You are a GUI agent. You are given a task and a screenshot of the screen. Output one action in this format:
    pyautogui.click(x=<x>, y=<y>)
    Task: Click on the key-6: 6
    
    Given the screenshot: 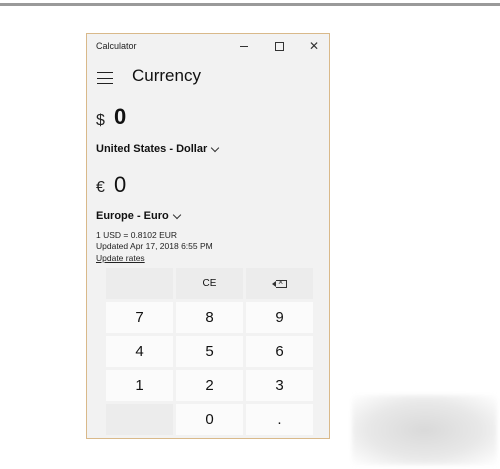 What is the action you would take?
    pyautogui.click(x=279, y=351)
    